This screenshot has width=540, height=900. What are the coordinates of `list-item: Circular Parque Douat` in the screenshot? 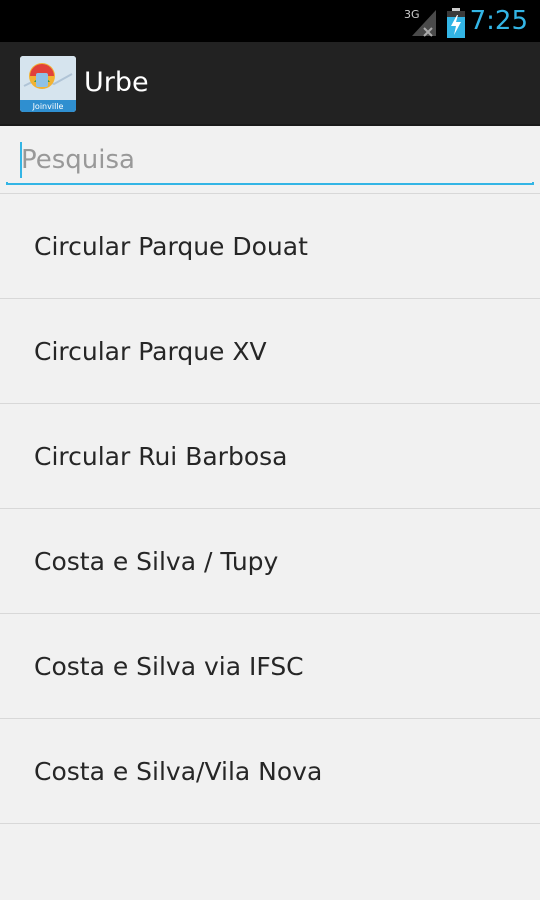 It's located at (270, 246).